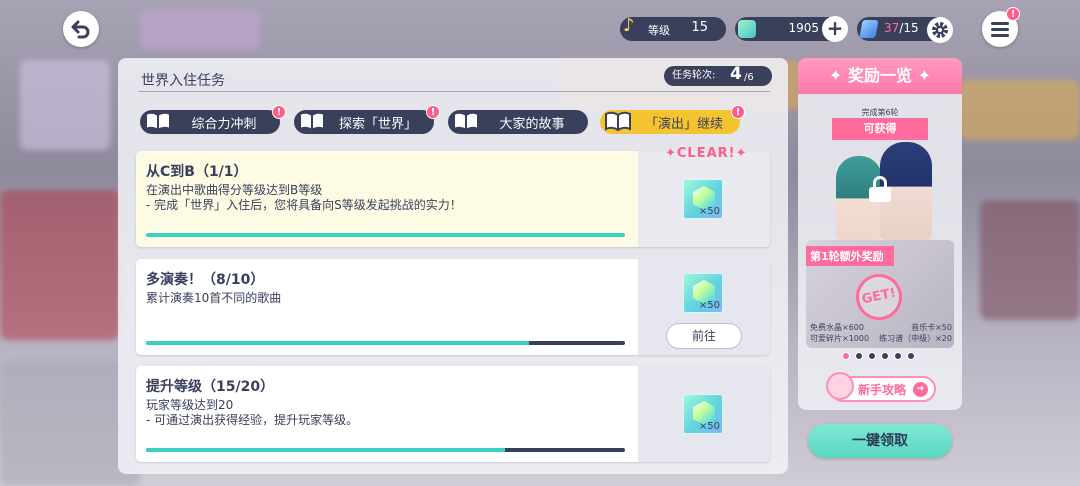 The image size is (1080, 486). I want to click on tab-everyones-story: 大家的故事, so click(518, 122).